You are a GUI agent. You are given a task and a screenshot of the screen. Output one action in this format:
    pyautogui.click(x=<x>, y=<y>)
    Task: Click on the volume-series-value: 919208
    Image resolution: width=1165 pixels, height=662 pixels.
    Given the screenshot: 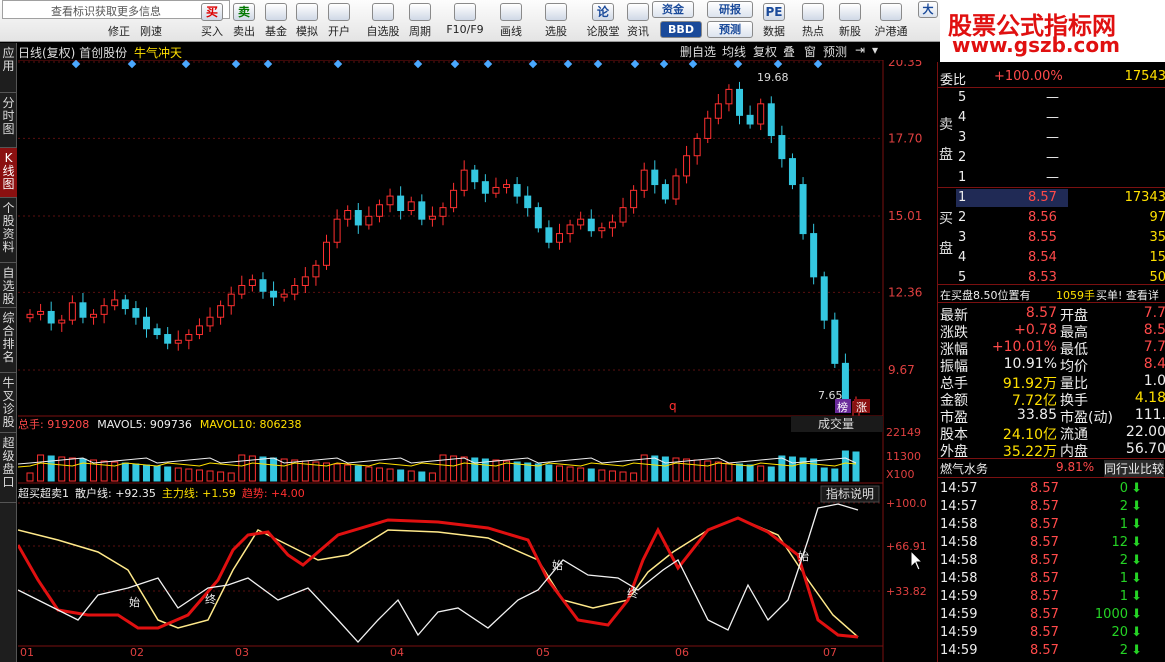 What is the action you would take?
    pyautogui.click(x=68, y=424)
    